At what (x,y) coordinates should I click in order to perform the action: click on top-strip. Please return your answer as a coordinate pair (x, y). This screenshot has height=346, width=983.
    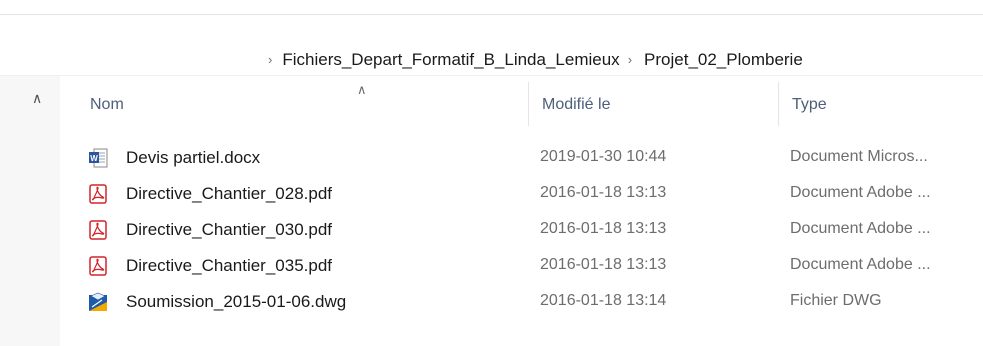
    Looking at the image, I should click on (491, 7).